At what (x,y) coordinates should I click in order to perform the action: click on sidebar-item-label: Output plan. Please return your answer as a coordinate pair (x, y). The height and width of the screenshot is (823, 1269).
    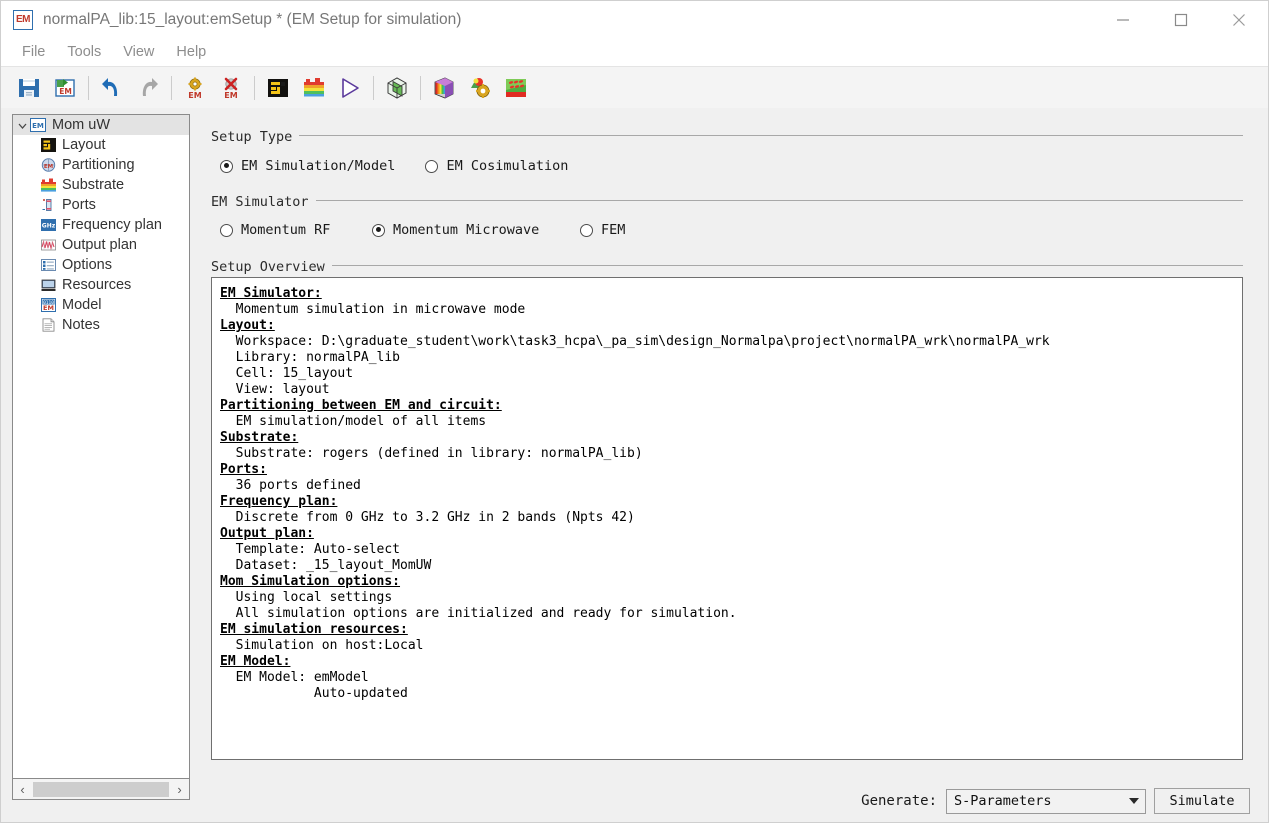
    Looking at the image, I should click on (99, 245).